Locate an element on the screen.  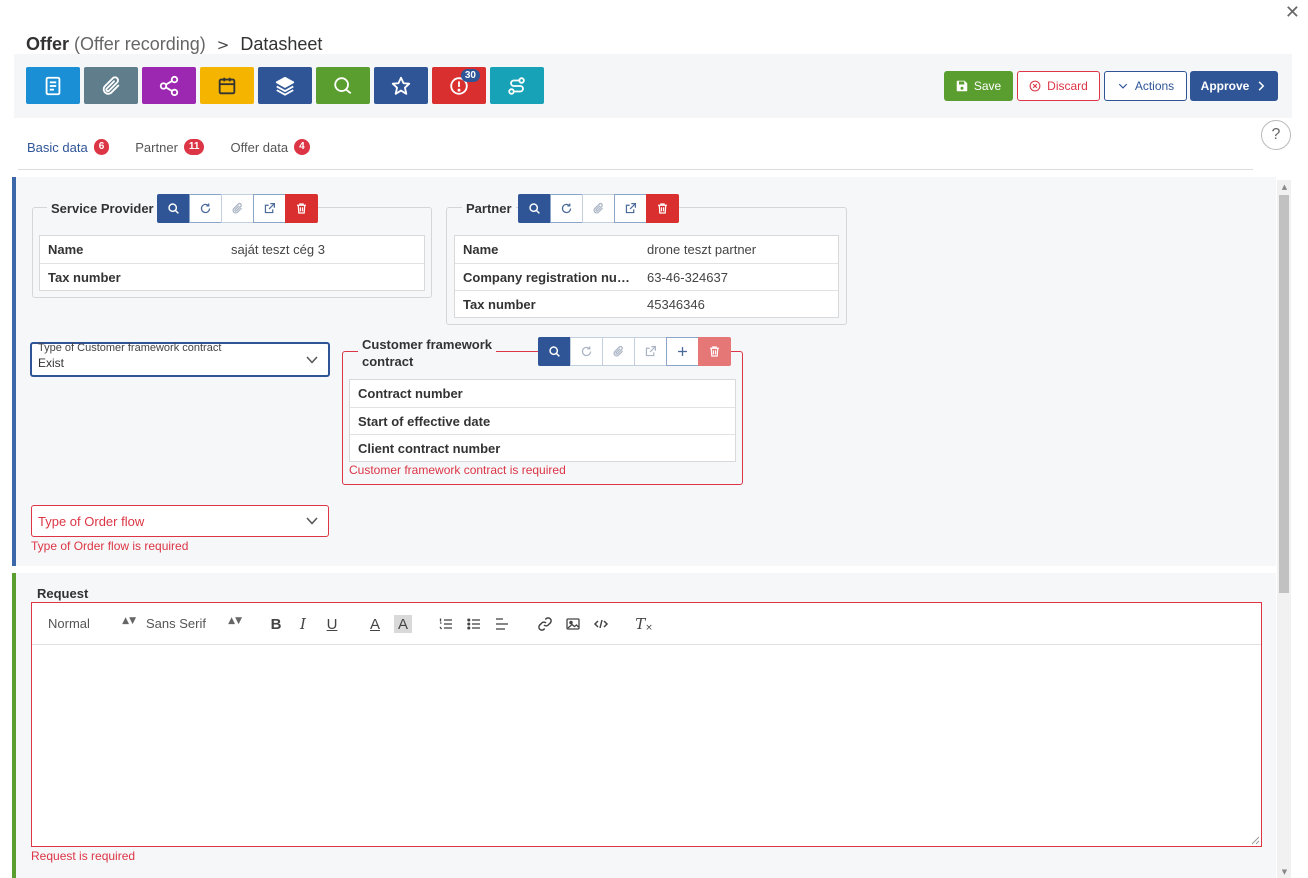
trash-icon is located at coordinates (714, 351).